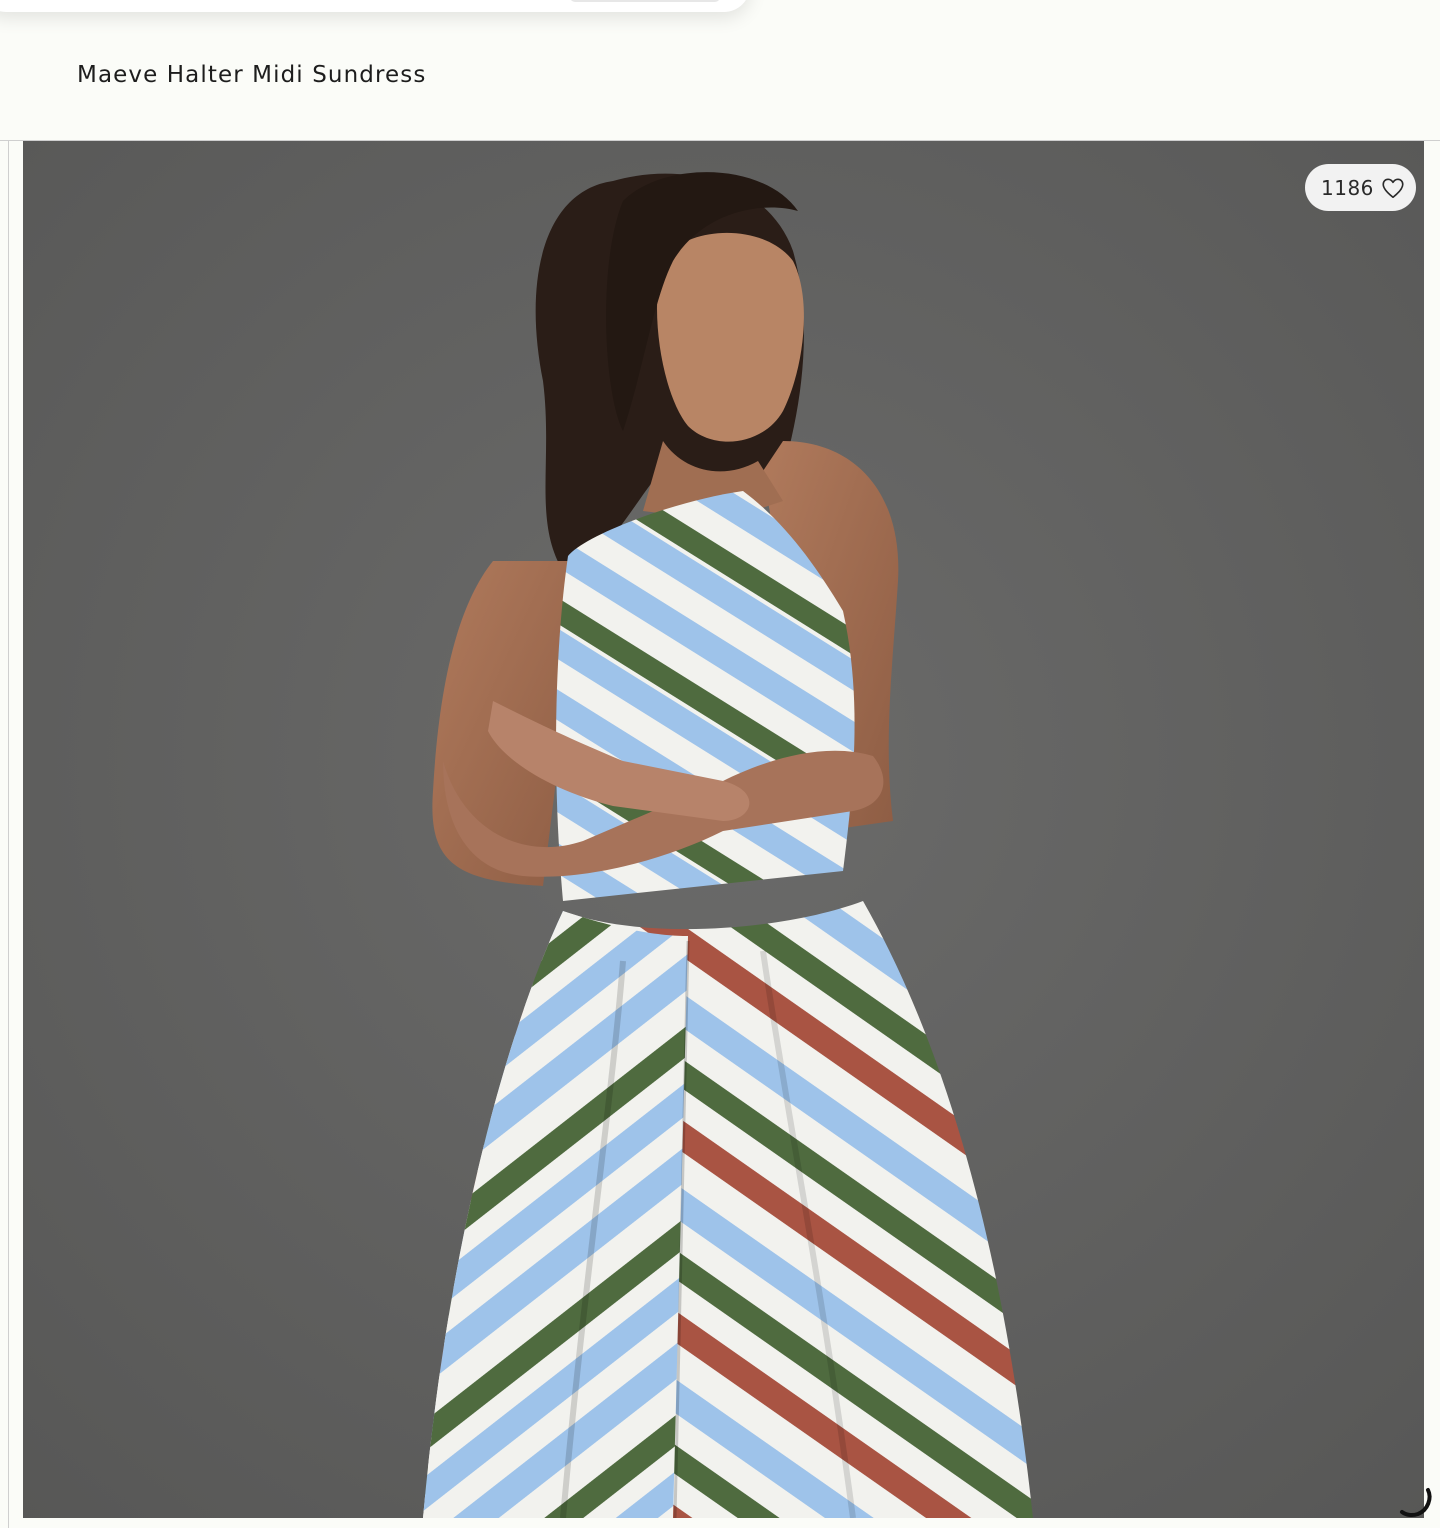 The height and width of the screenshot is (1528, 1440). Describe the element at coordinates (1347, 187) in the screenshot. I see `like-count: 1186` at that location.